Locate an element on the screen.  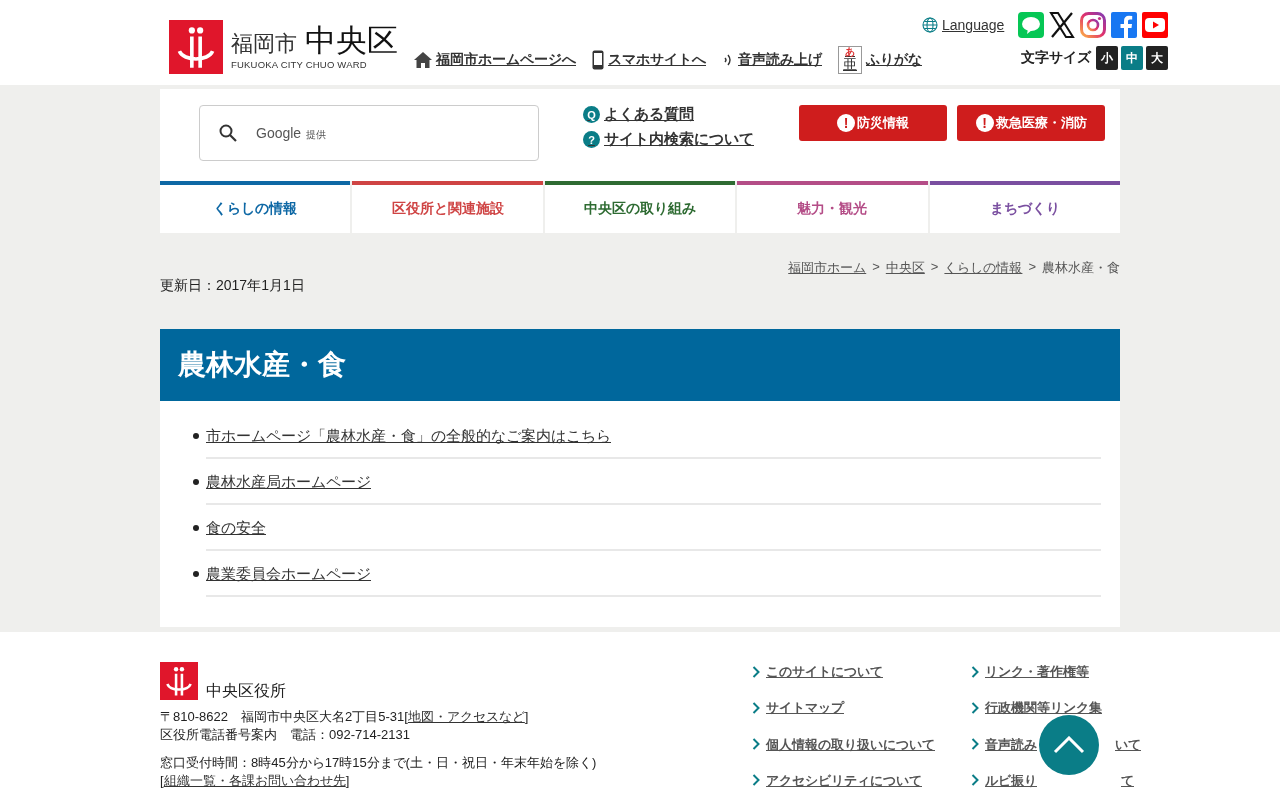
smartphone-icon is located at coordinates (598, 60).